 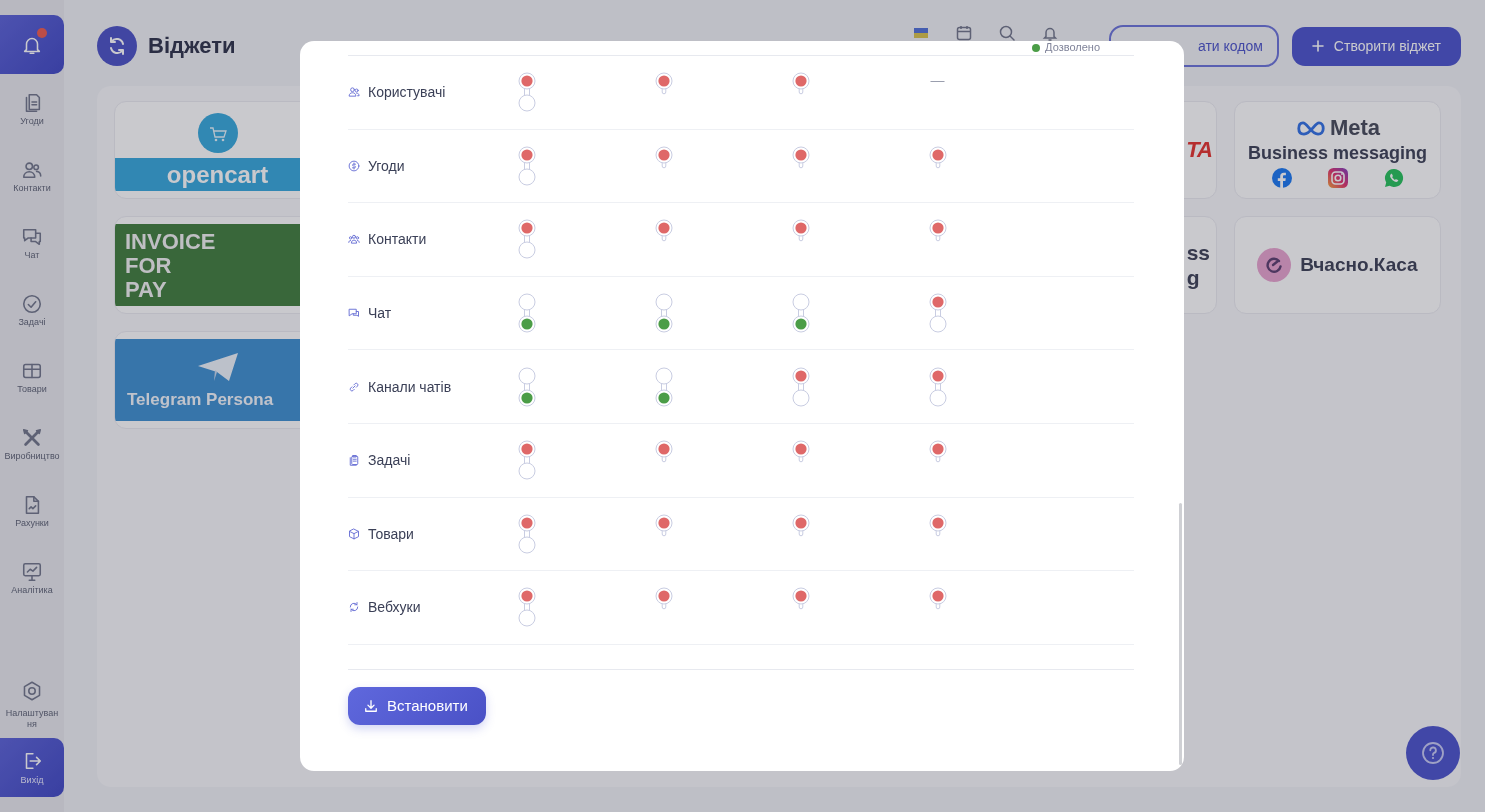 I want to click on settings-icon, so click(x=32, y=691).